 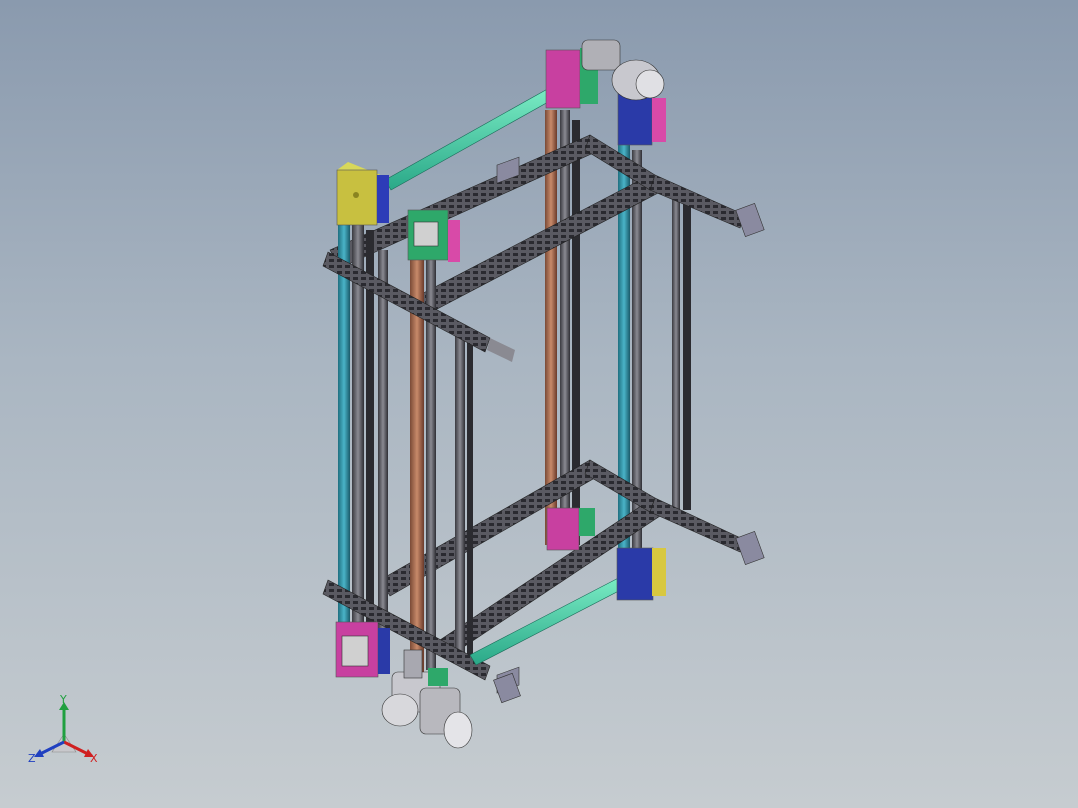 What do you see at coordinates (94, 758) in the screenshot?
I see `x-axis-label: X` at bounding box center [94, 758].